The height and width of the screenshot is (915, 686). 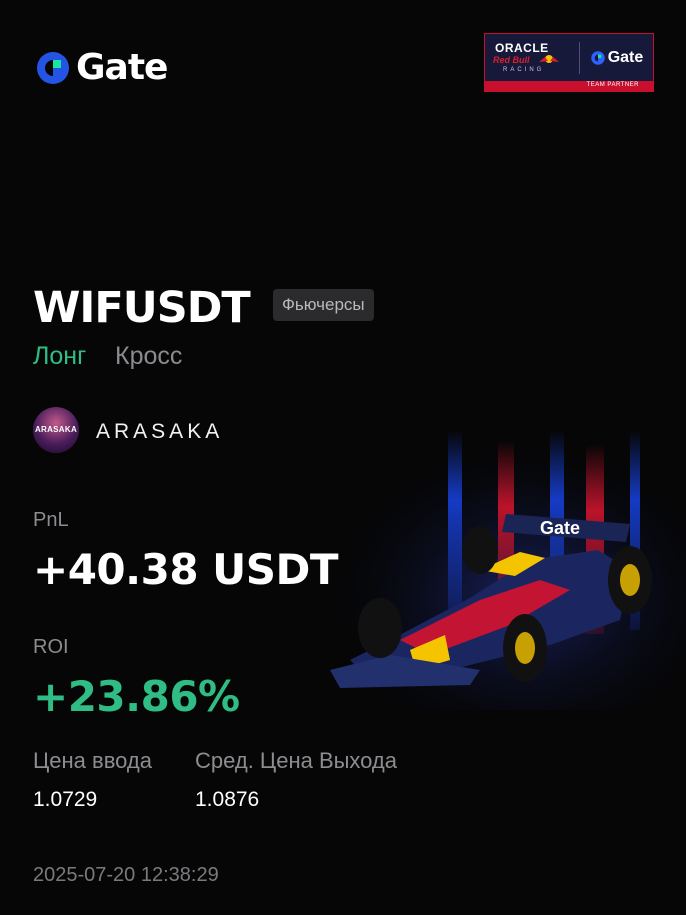 I want to click on pnl-label: PnL, so click(x=51, y=520).